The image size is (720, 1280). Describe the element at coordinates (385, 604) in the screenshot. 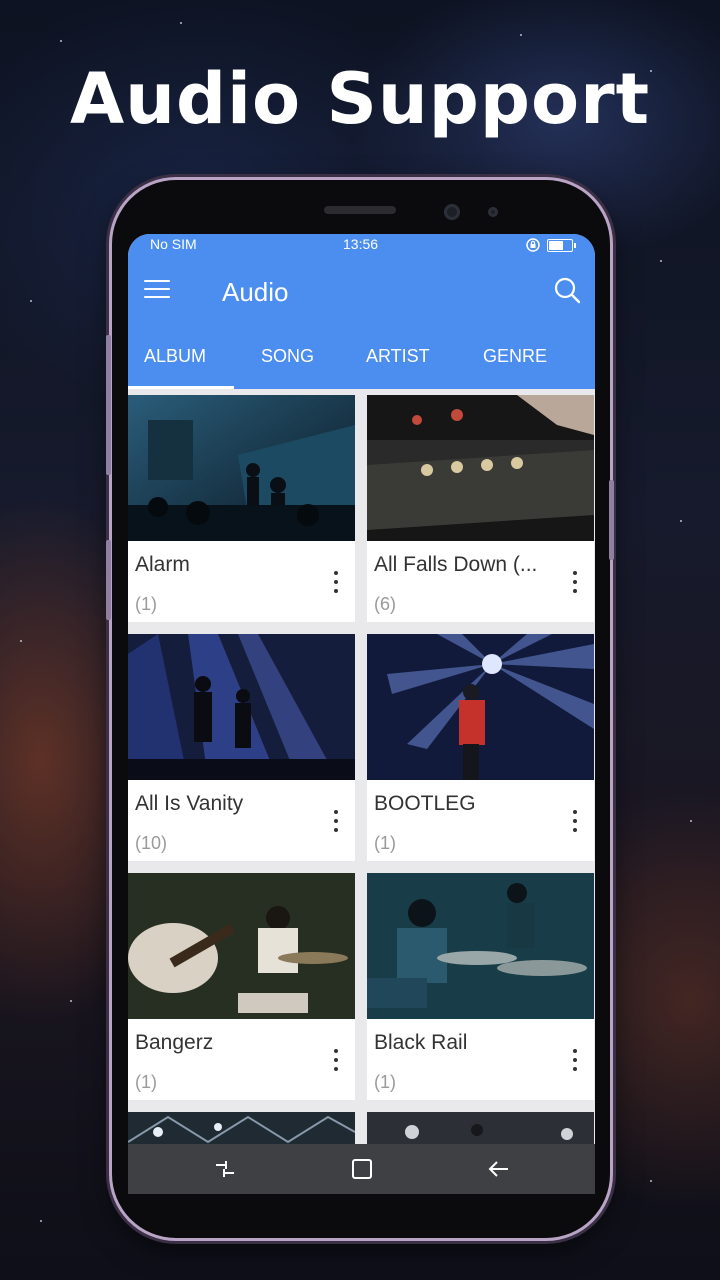

I see `album-song-count: (6)` at that location.